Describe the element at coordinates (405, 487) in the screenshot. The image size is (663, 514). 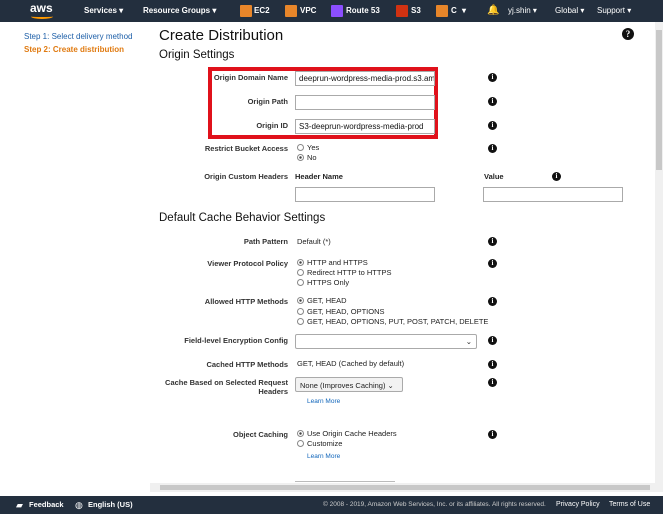
I see `horizontal-scrollbar-thumb` at that location.